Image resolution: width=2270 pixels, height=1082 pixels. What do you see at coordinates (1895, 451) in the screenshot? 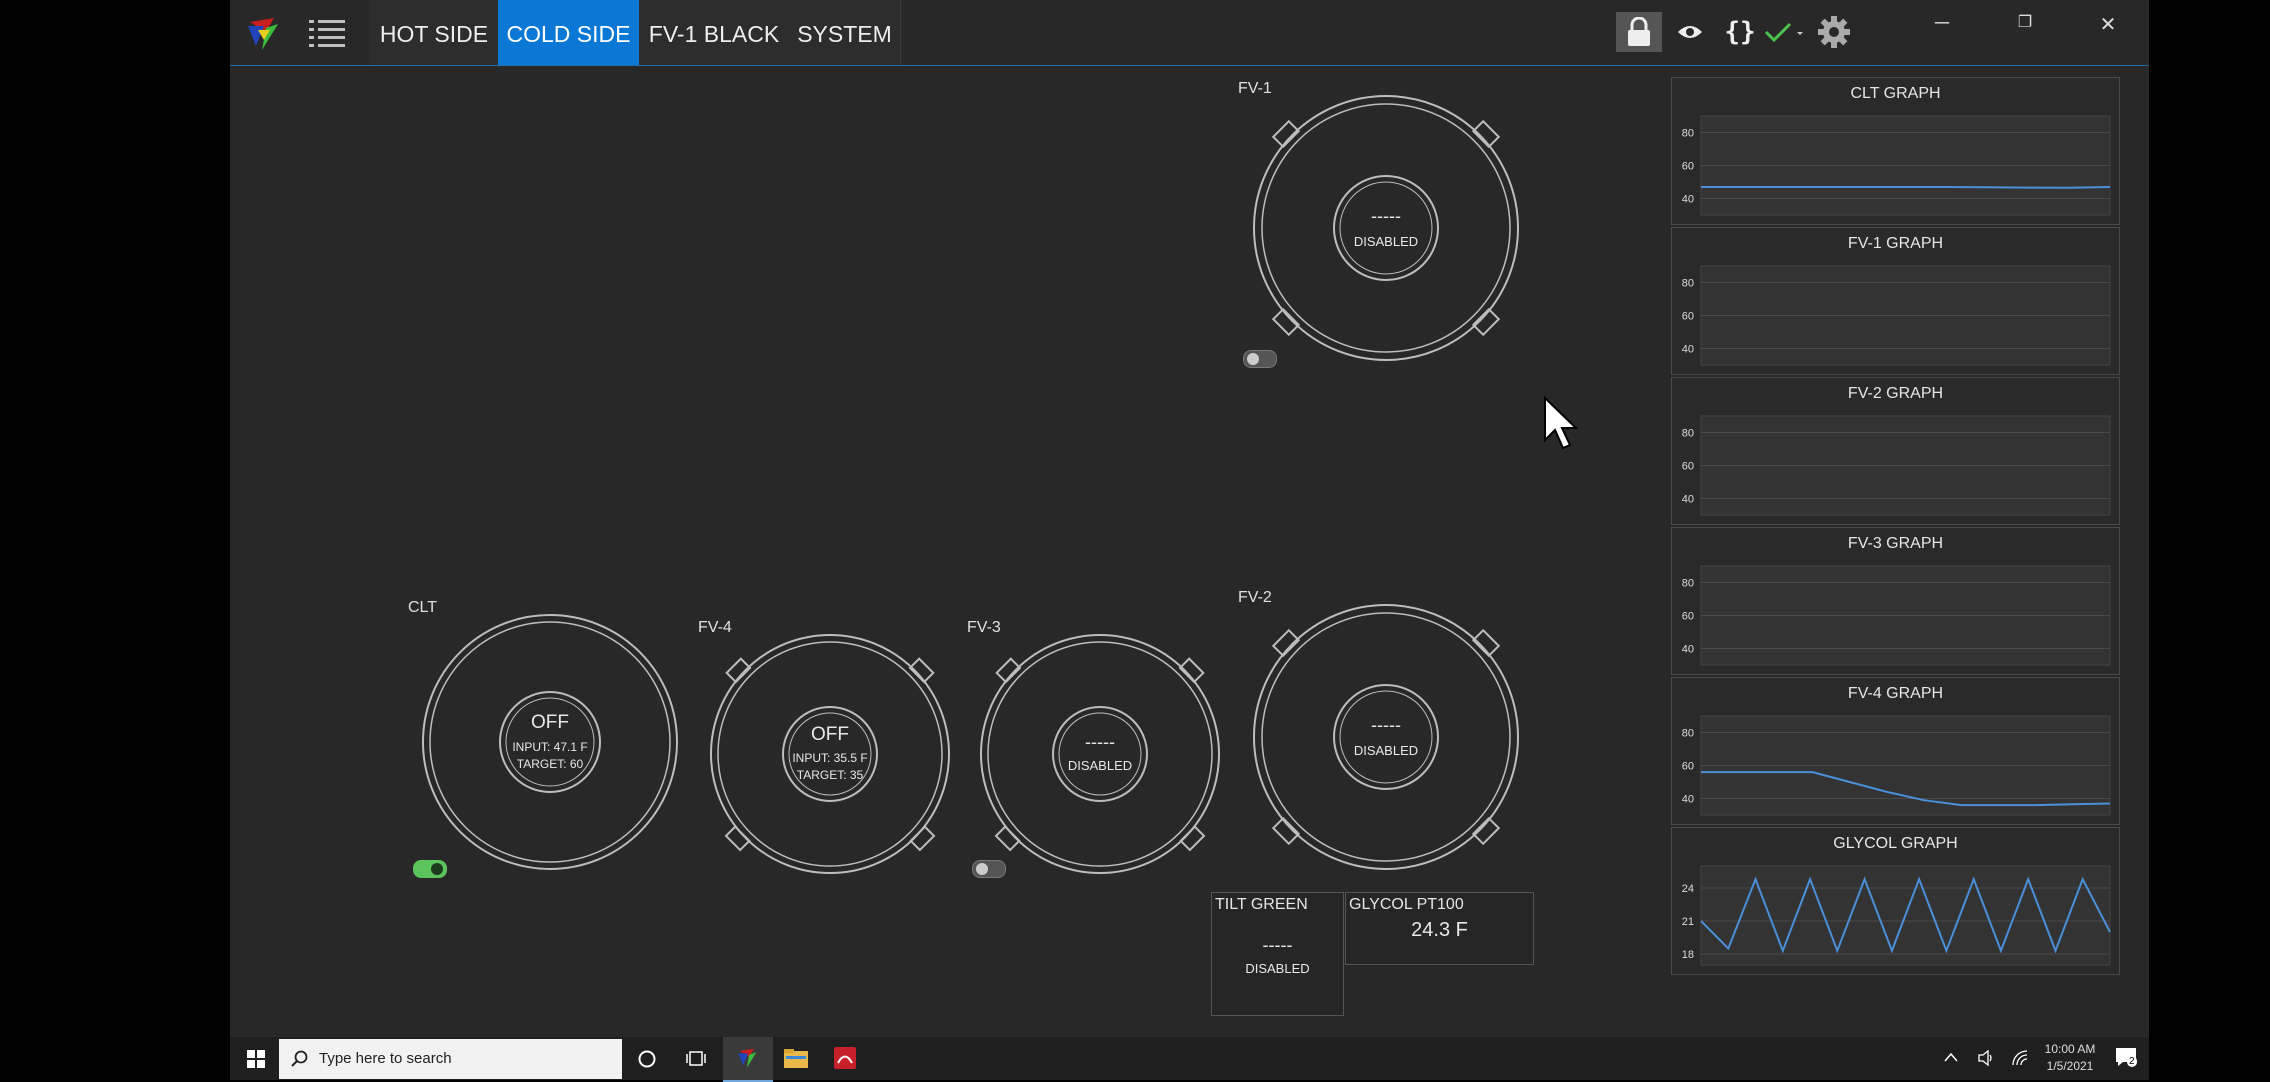
I see `graph-panel-3: FV-2 GRAPH 80 60 40` at bounding box center [1895, 451].